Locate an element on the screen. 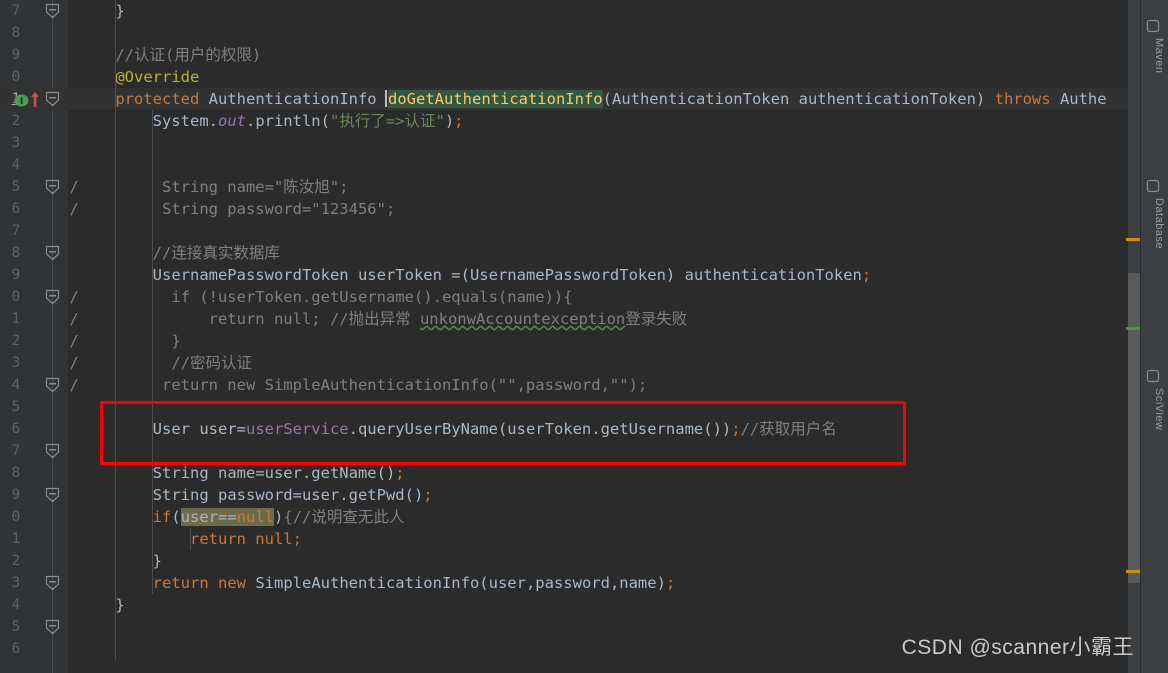  database-icon is located at coordinates (1154, 186).